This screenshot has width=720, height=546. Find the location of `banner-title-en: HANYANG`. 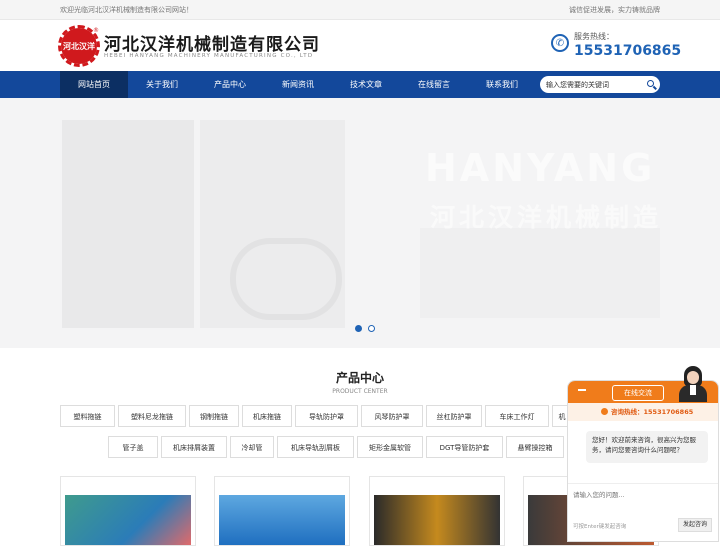

banner-title-en: HANYANG is located at coordinates (540, 168).